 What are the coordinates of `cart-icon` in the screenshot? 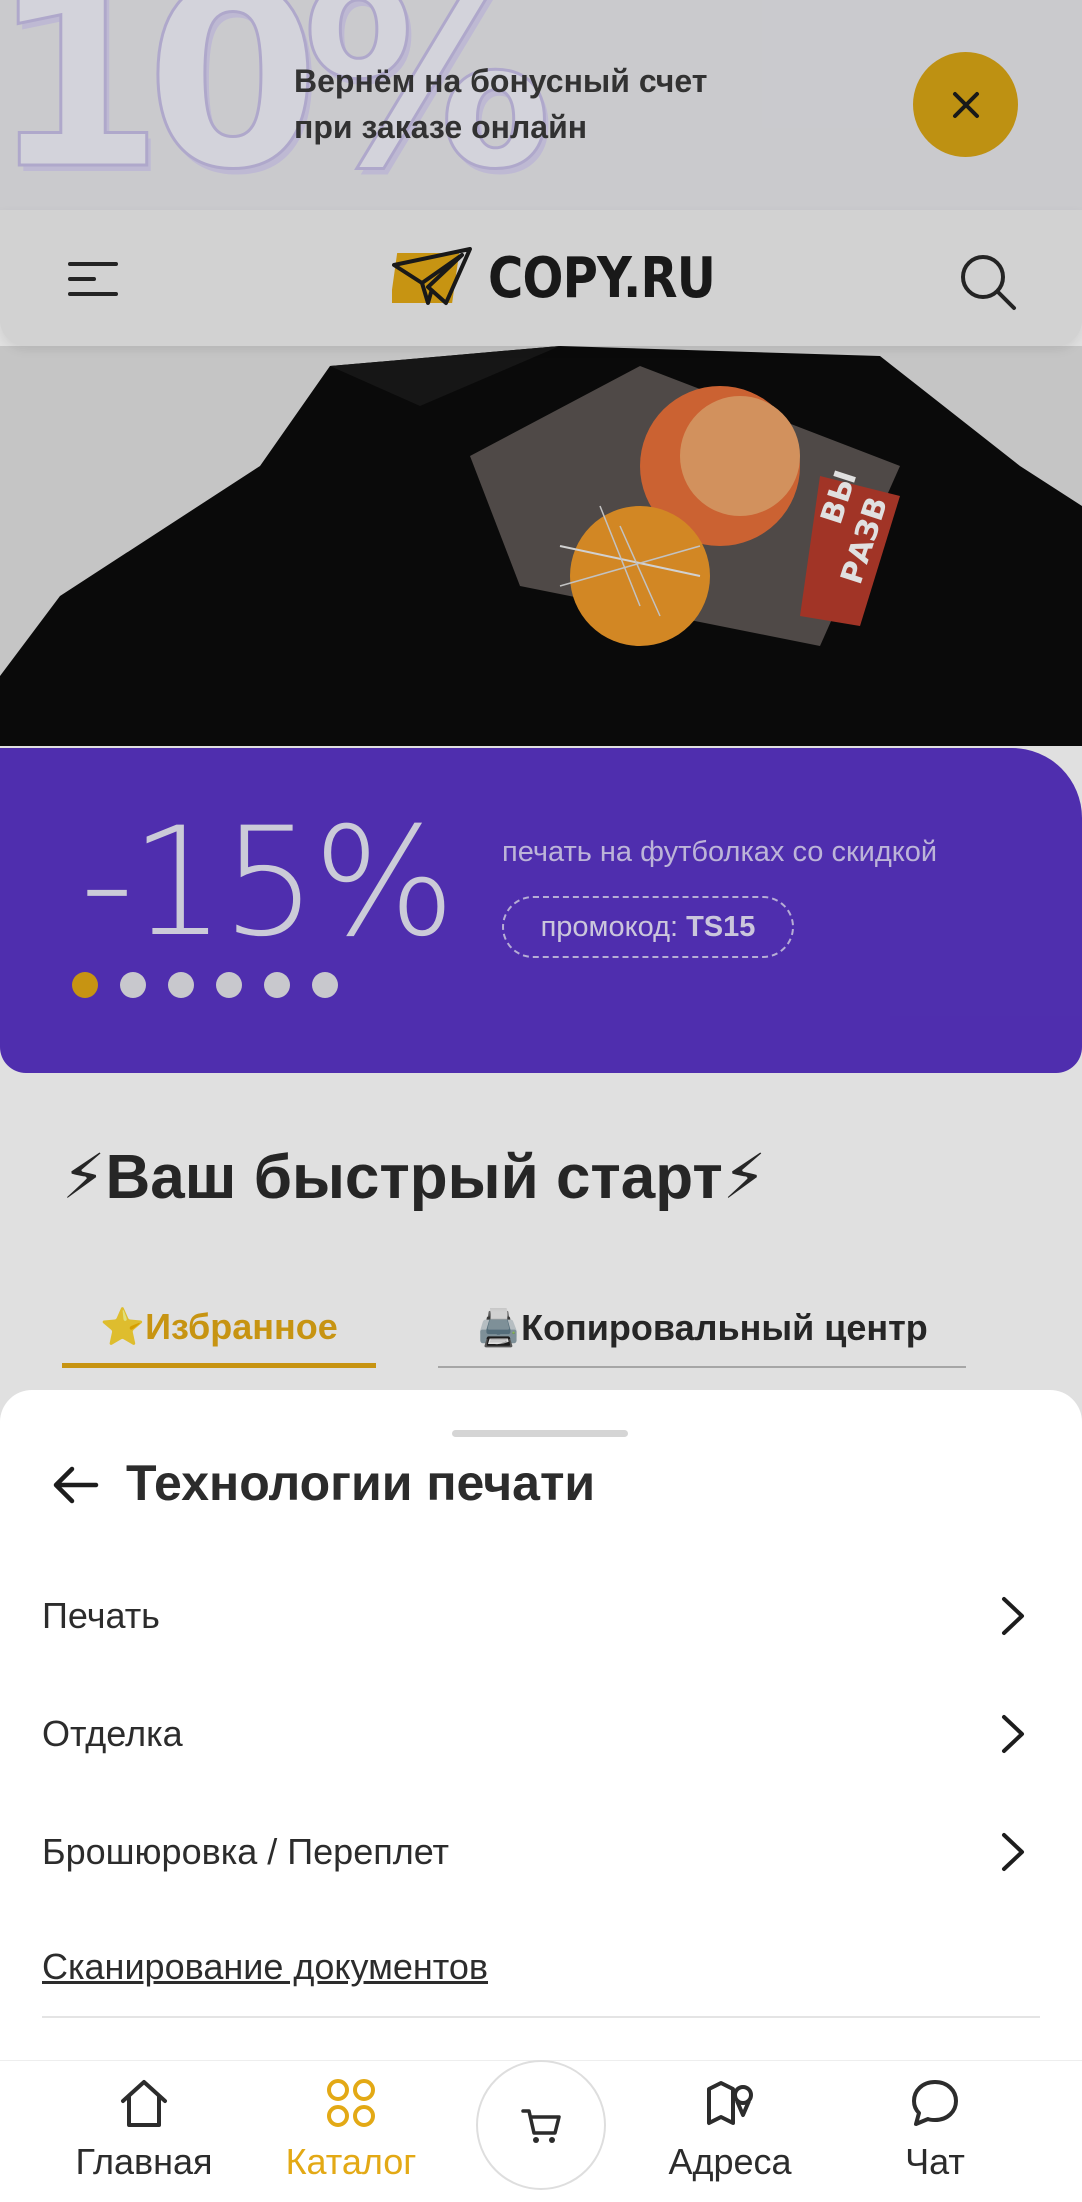 It's located at (541, 2126).